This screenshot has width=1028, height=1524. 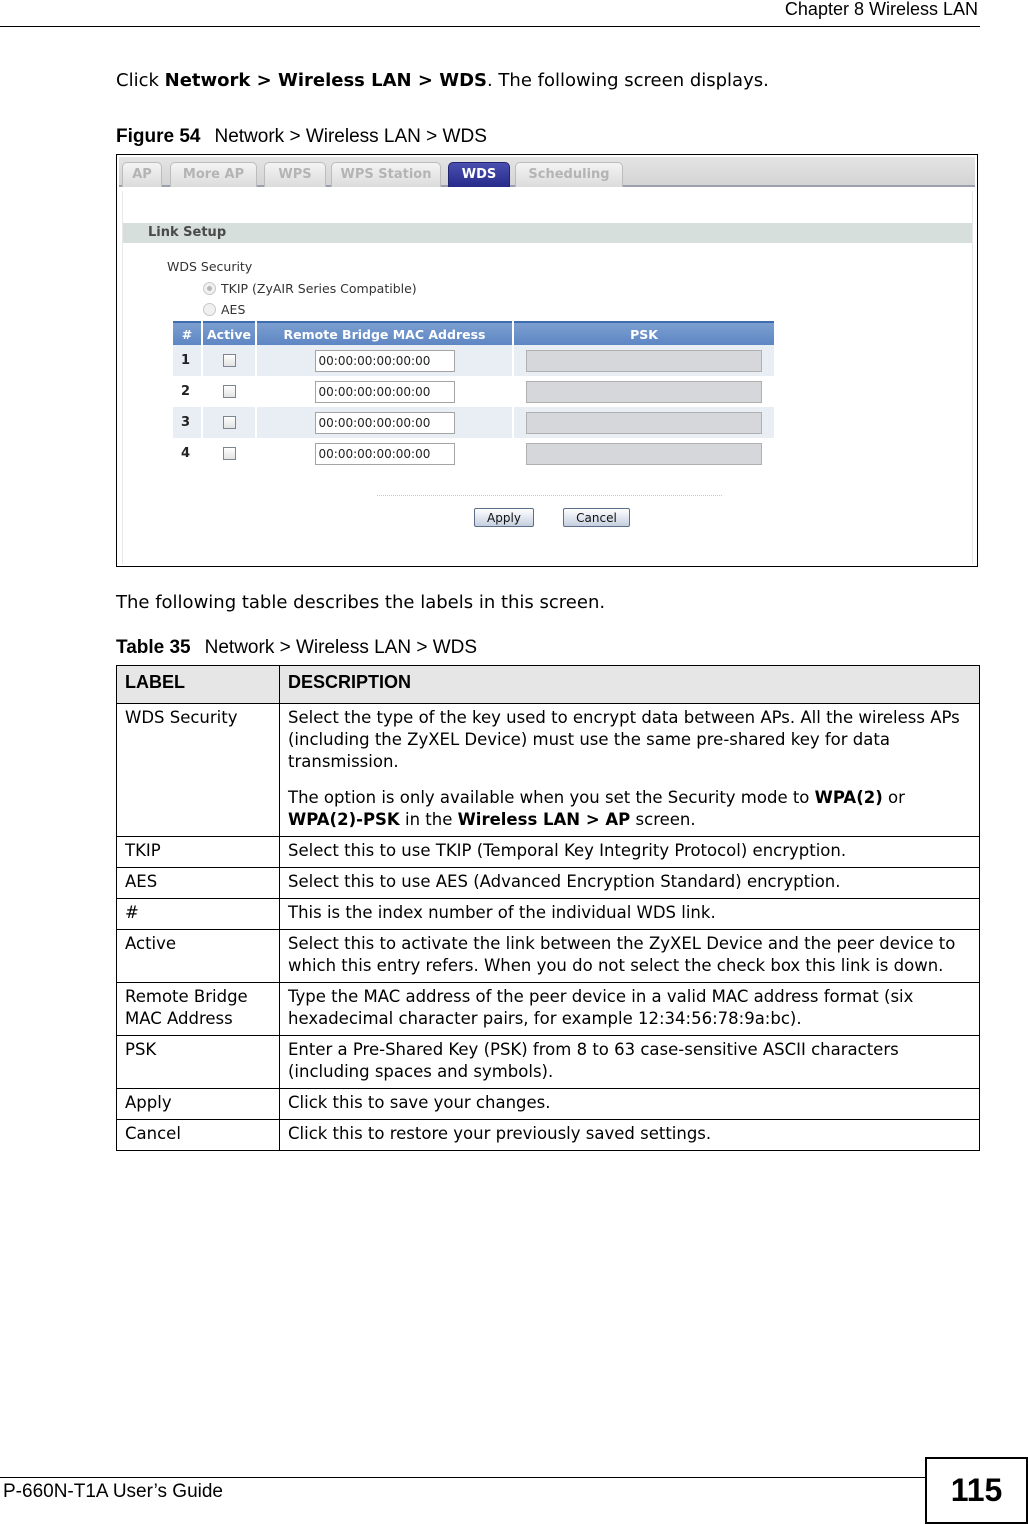 I want to click on section-title: Link Setup, so click(x=547, y=233).